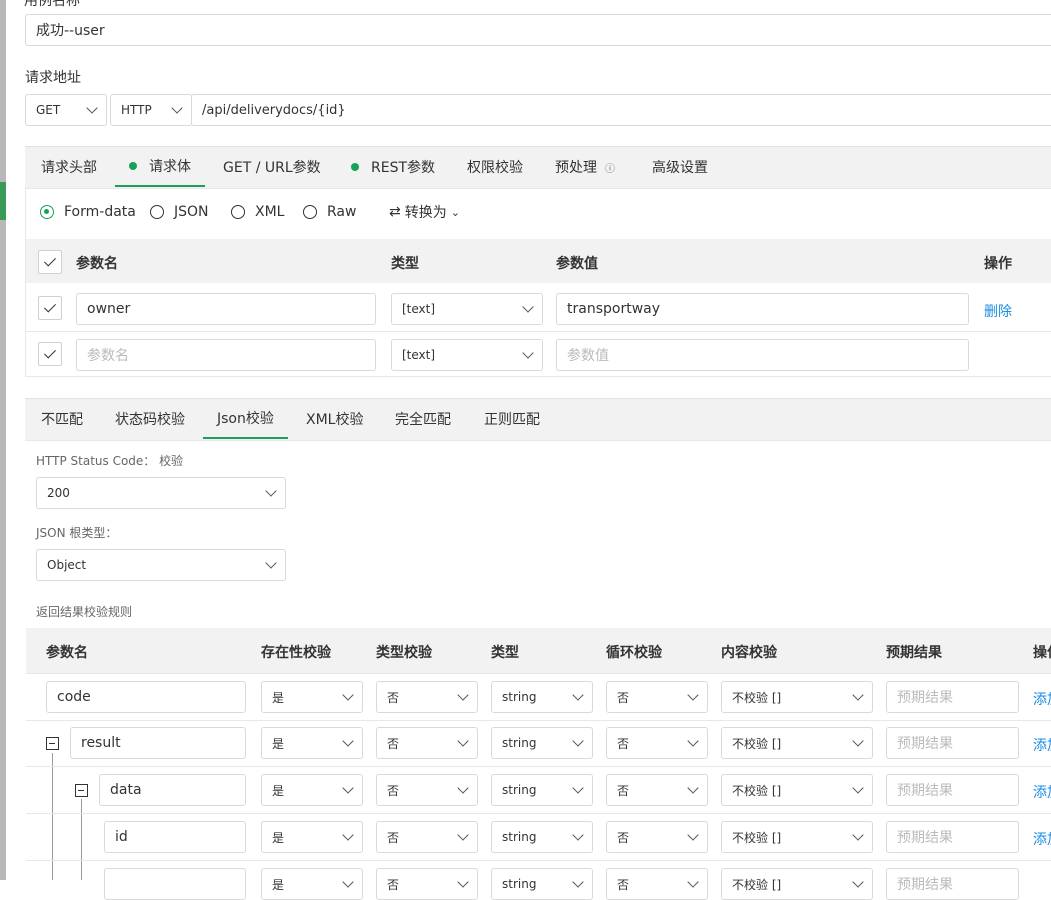  Describe the element at coordinates (146, 697) in the screenshot. I see `rule-name-input: code` at that location.